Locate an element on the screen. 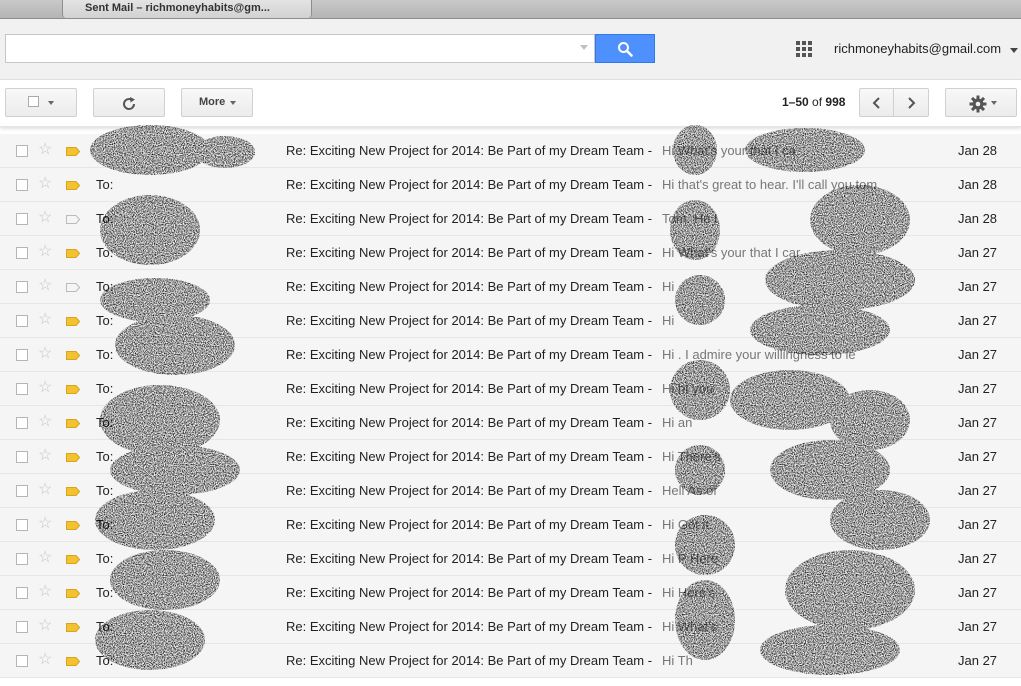 Image resolution: width=1021 pixels, height=686 pixels. settings-button is located at coordinates (981, 102).